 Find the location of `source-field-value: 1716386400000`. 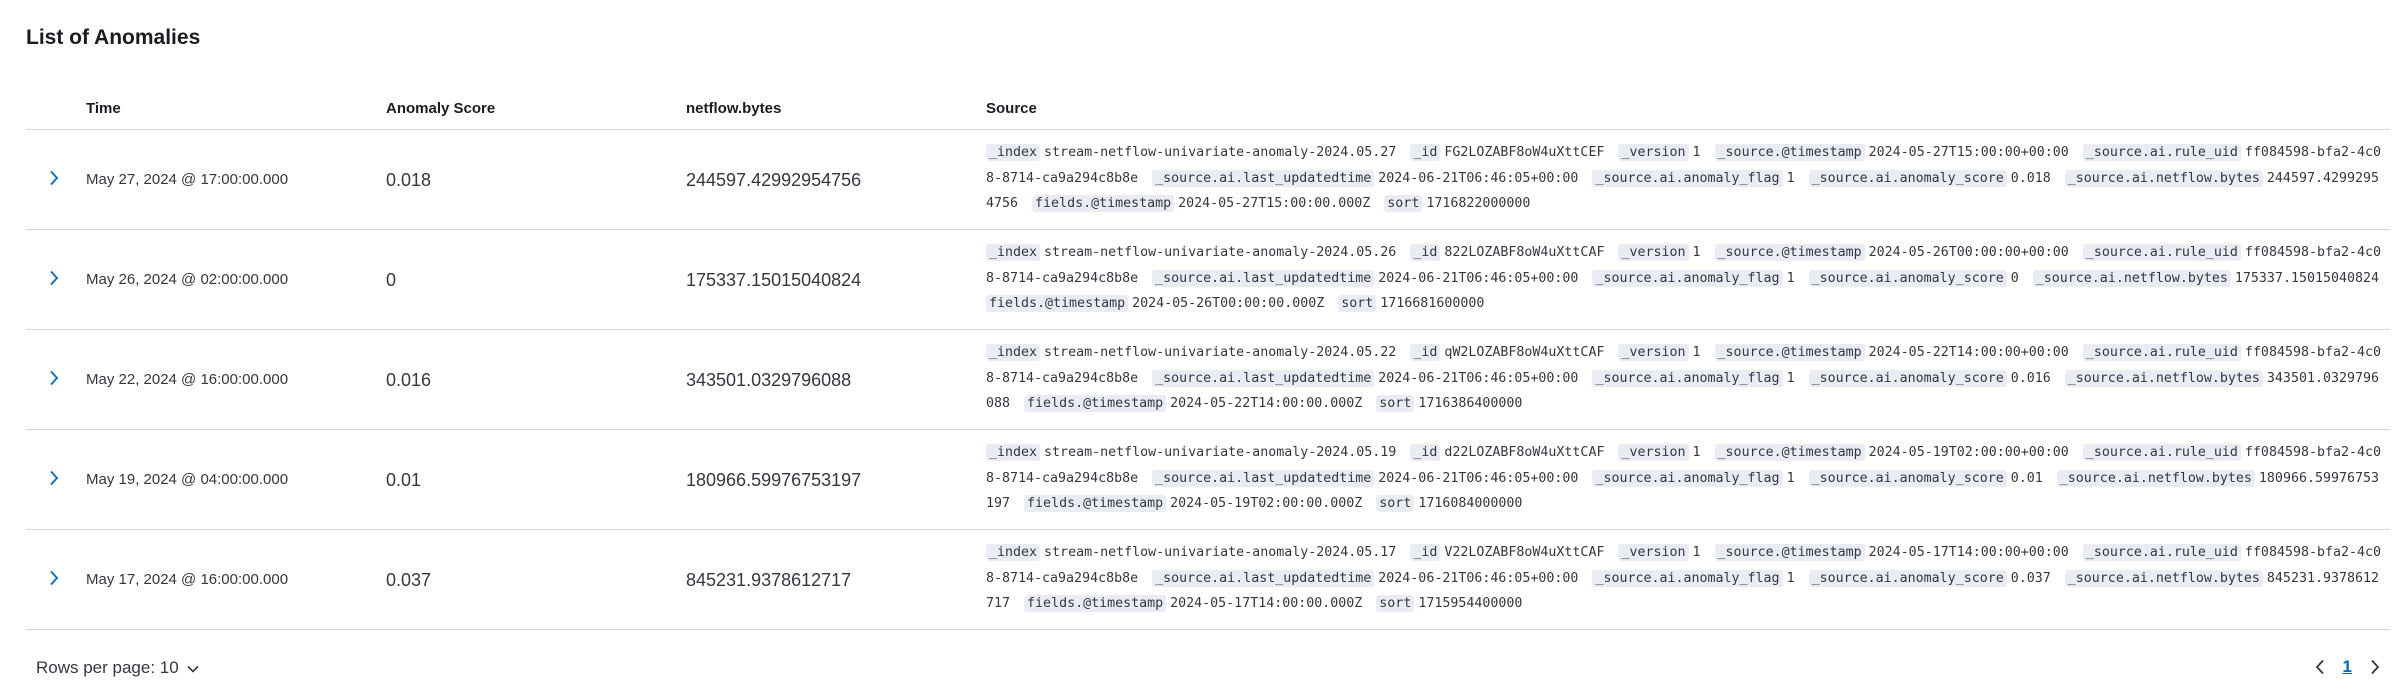

source-field-value: 1716386400000 is located at coordinates (1470, 403).